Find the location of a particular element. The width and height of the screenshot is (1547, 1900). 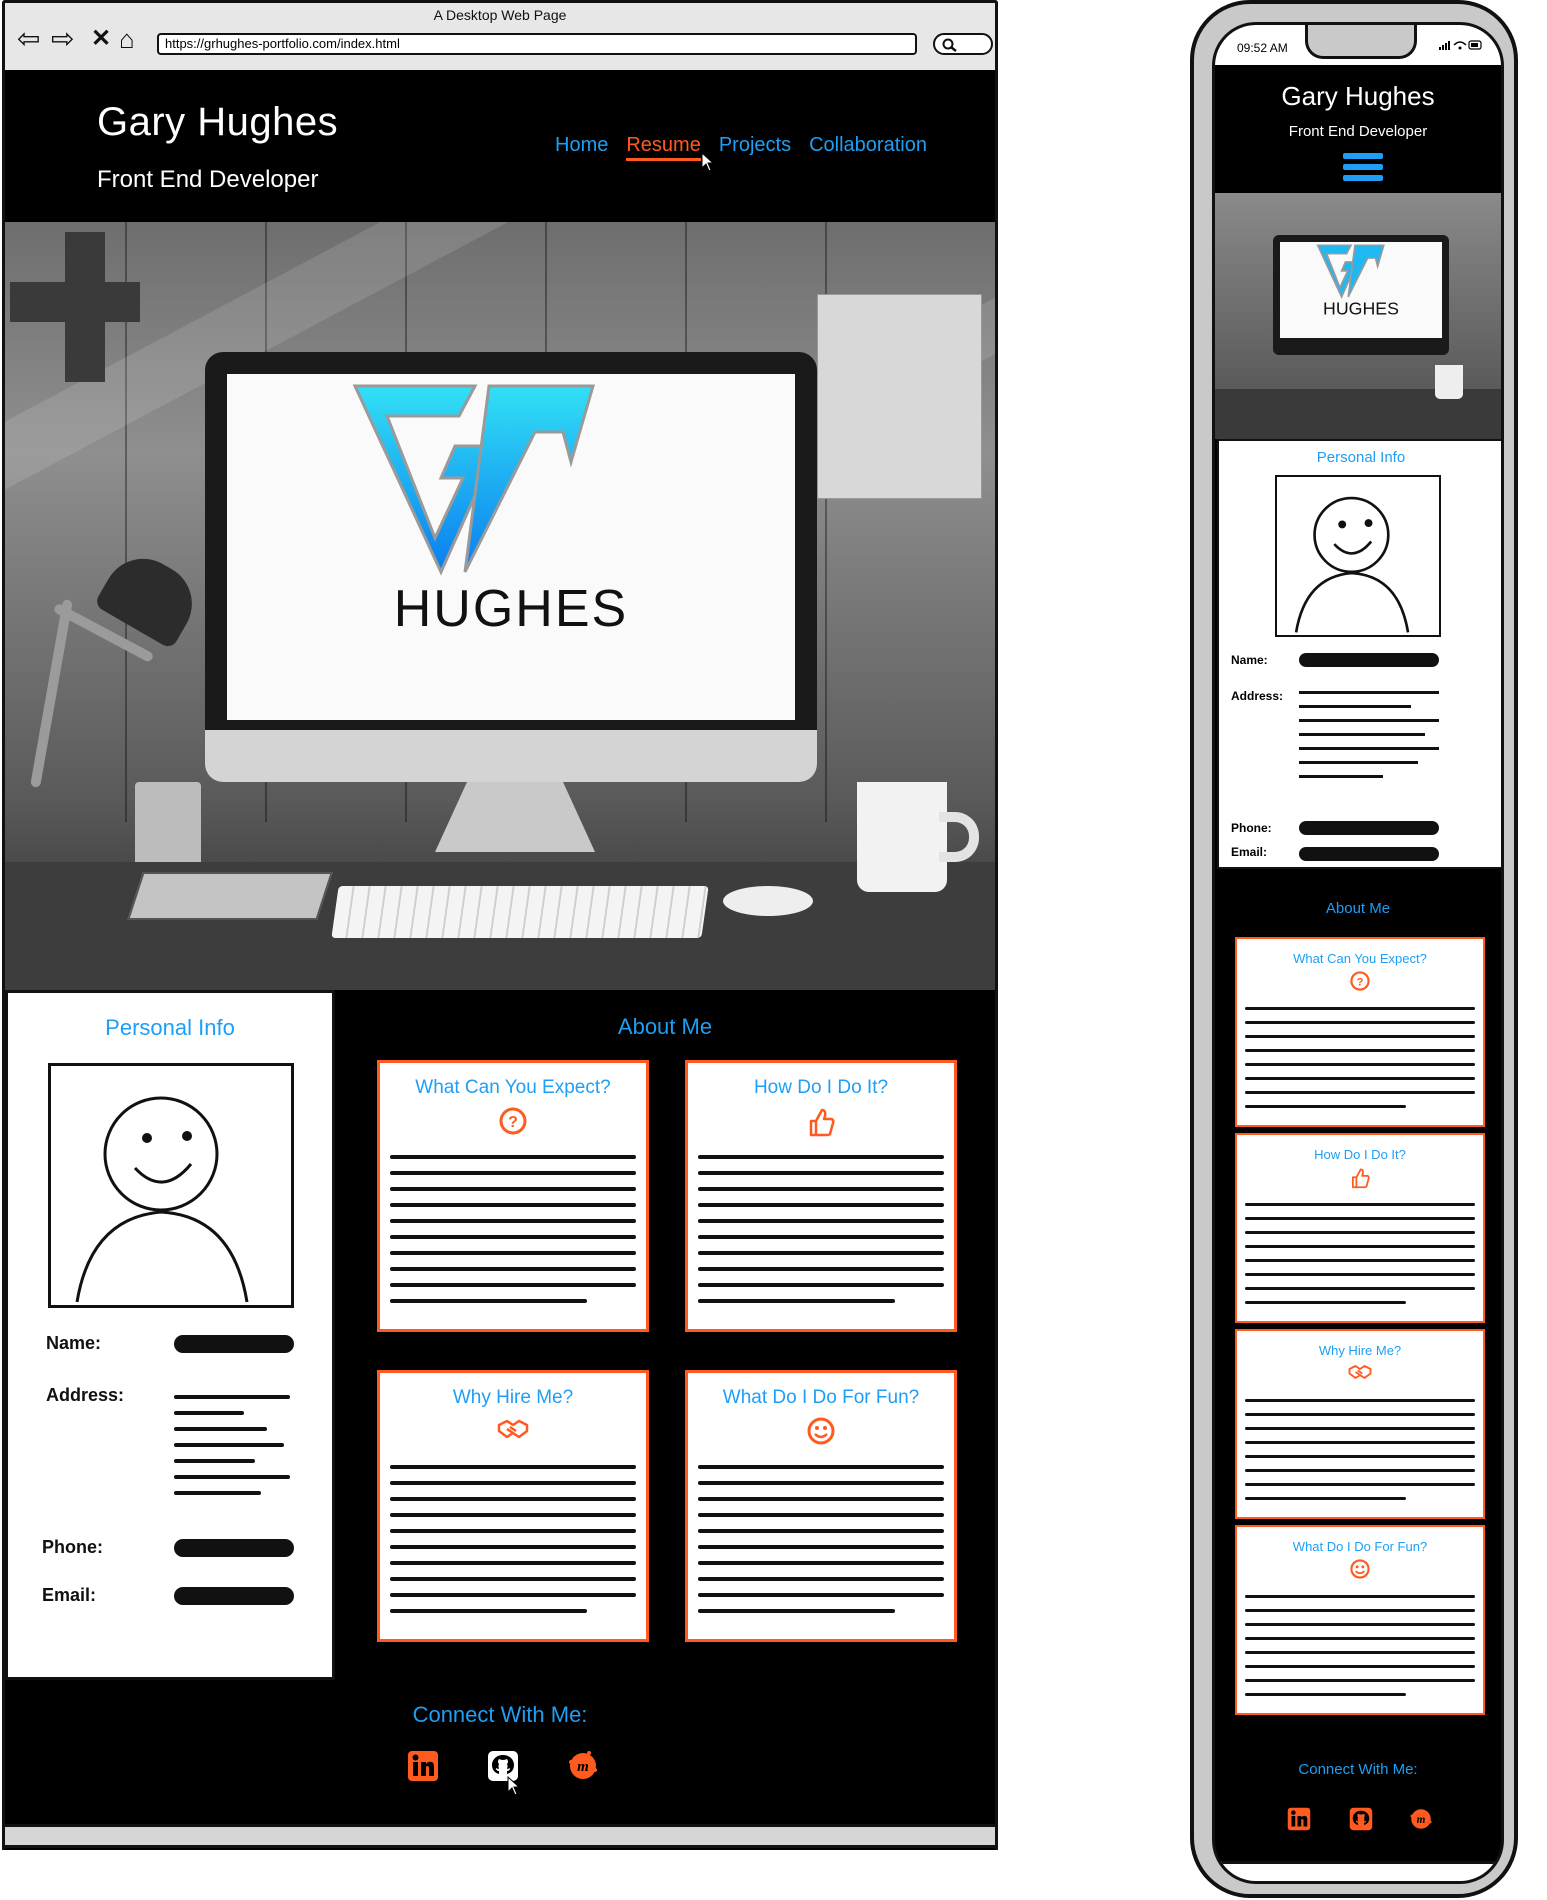

connect-title: Connect With Me: is located at coordinates (500, 1714).